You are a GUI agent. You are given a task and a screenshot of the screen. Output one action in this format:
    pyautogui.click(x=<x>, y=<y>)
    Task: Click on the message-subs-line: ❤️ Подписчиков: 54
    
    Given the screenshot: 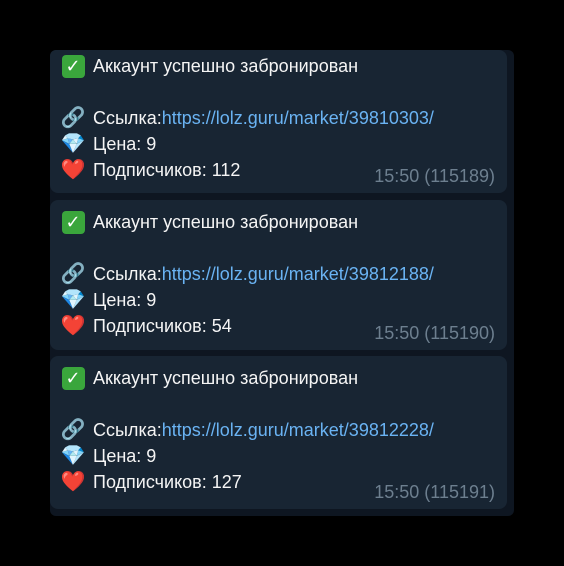 What is the action you would take?
    pyautogui.click(x=146, y=326)
    